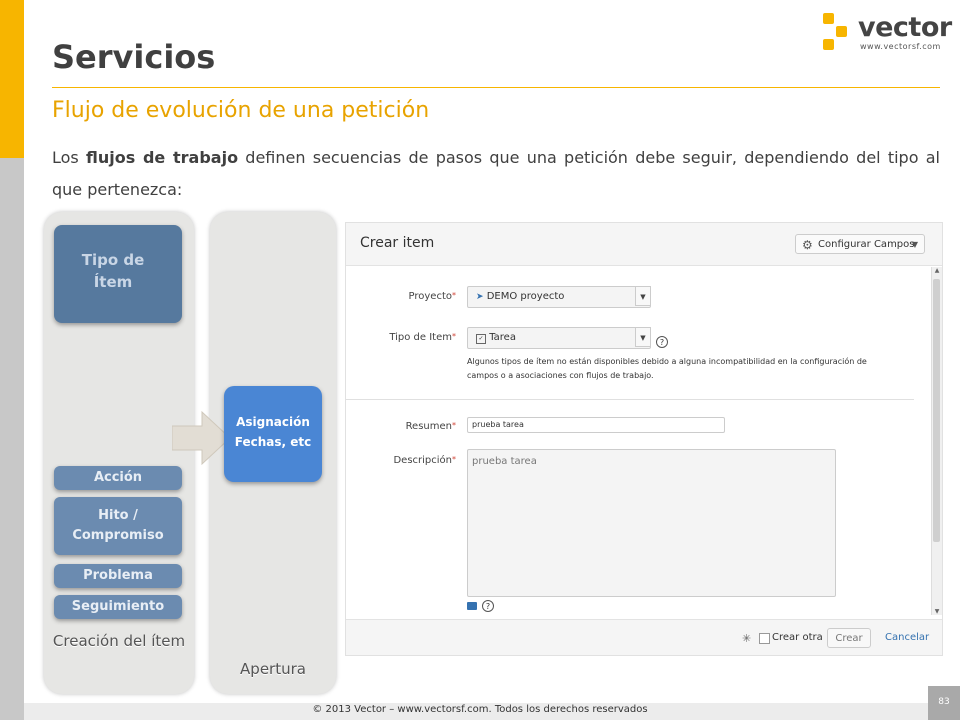 This screenshot has height=720, width=960. I want to click on task-icon: ✓, so click(481, 339).